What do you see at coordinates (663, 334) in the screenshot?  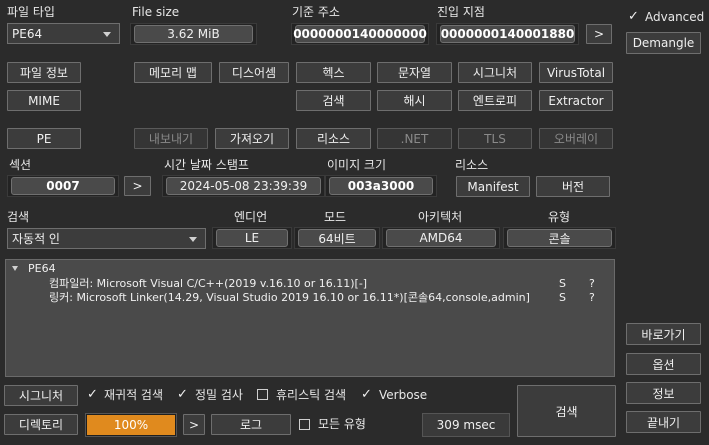 I see `shortcuts-button: 바로가기` at bounding box center [663, 334].